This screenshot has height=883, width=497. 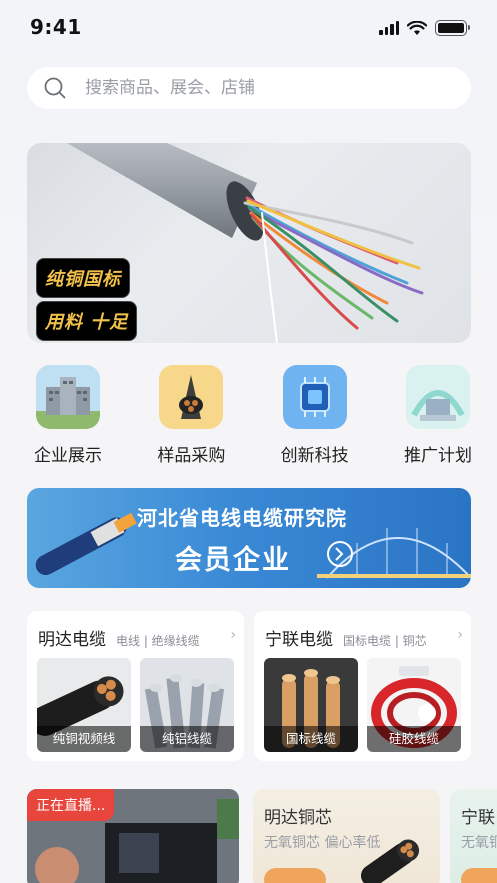 I want to click on product-label: 国标线缆, so click(x=311, y=739).